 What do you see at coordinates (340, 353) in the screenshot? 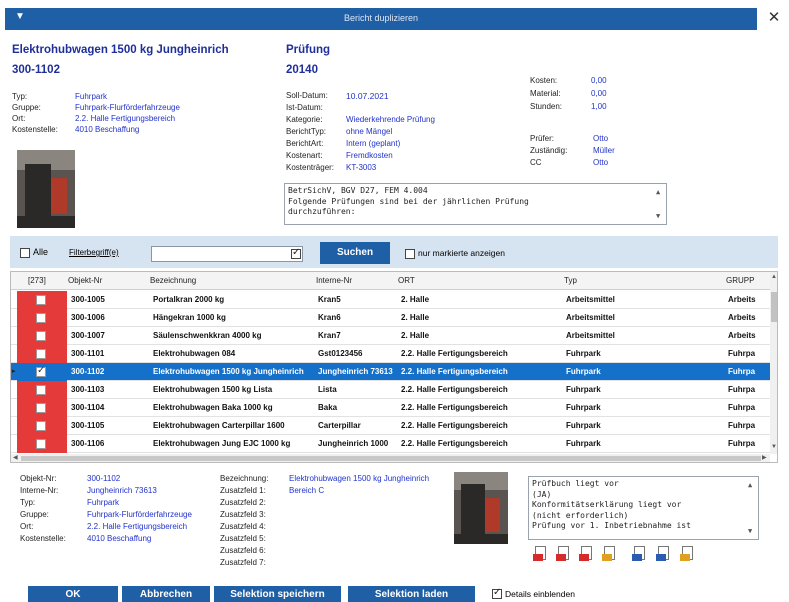
I see `cell-interne-nr: Gst0123456` at bounding box center [340, 353].